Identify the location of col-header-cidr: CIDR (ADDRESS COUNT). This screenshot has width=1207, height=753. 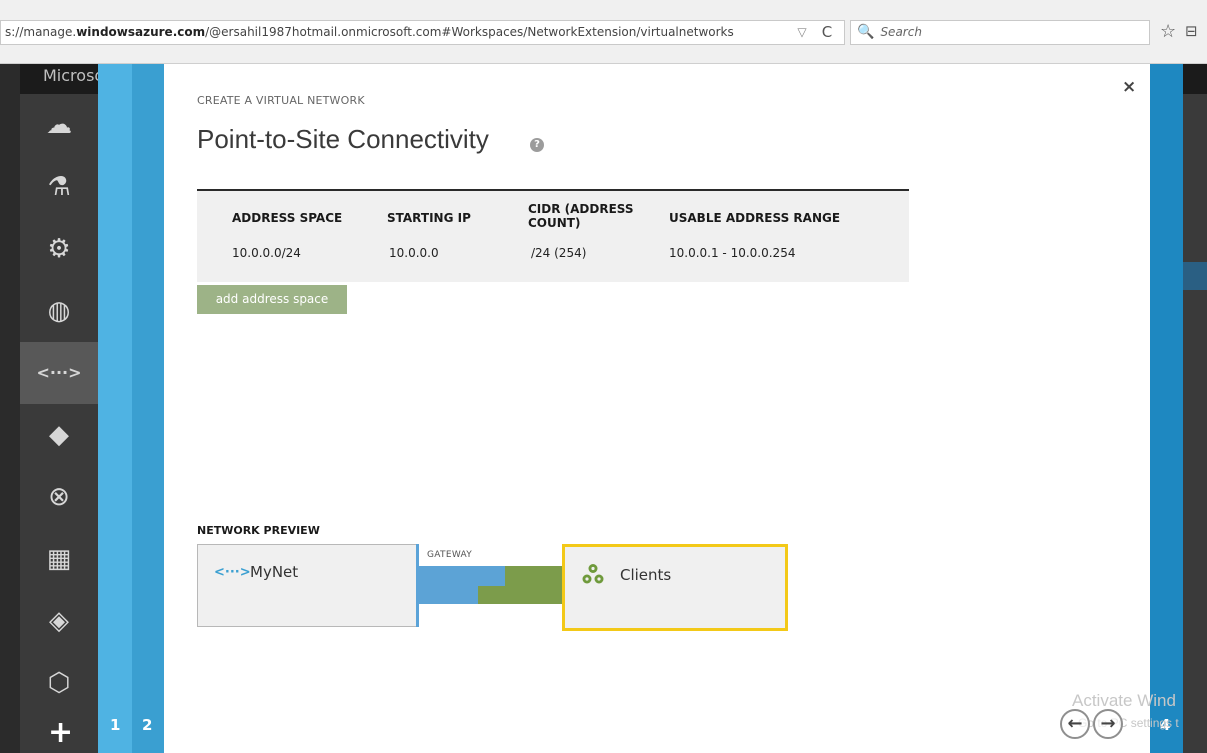
(581, 216).